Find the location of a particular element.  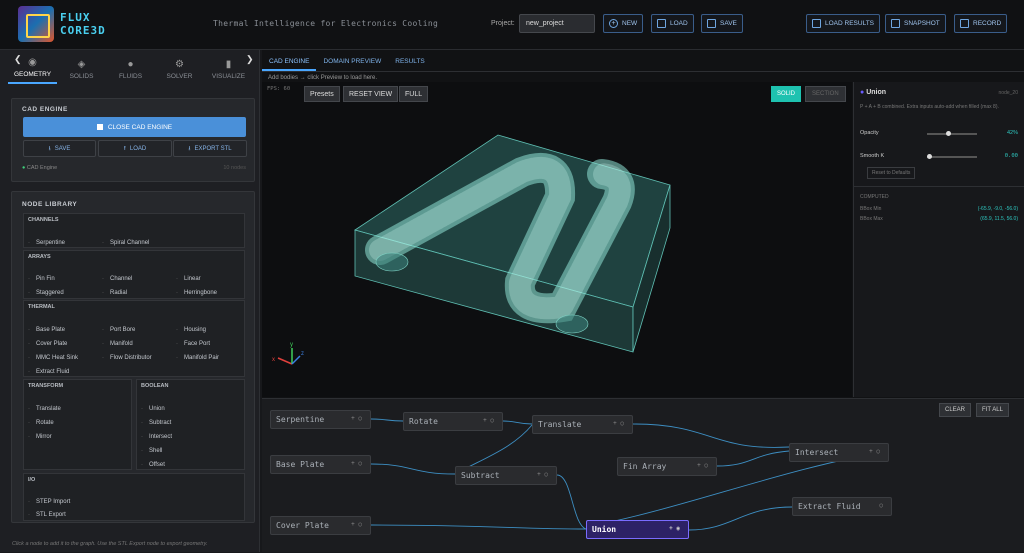

video-icon is located at coordinates (964, 23).